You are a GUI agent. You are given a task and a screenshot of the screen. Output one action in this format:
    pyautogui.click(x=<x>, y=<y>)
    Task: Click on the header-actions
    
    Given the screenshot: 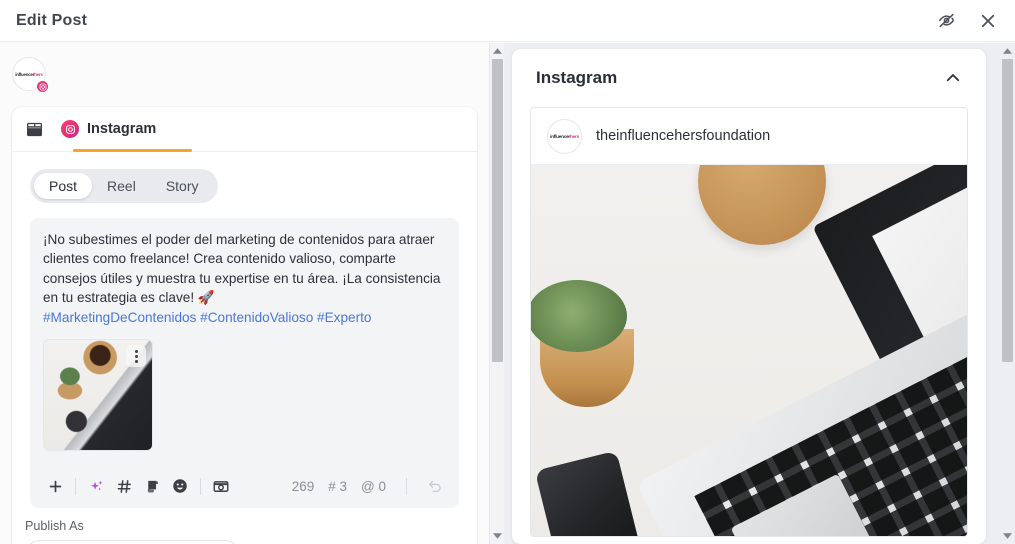 What is the action you would take?
    pyautogui.click(x=975, y=21)
    